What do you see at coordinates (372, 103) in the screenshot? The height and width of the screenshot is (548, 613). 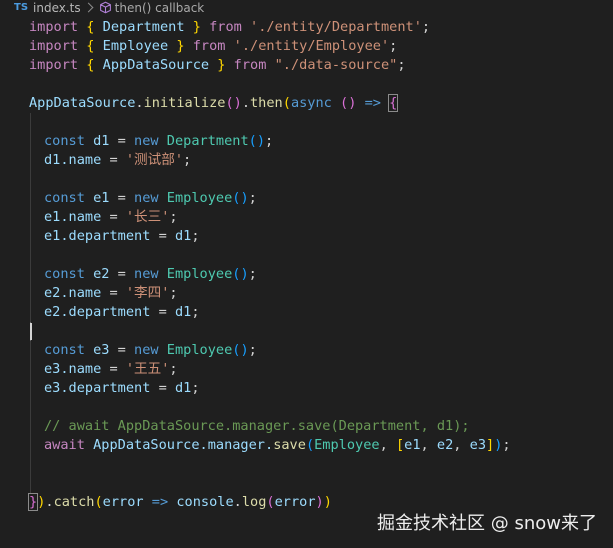 I see `arrow: =>` at bounding box center [372, 103].